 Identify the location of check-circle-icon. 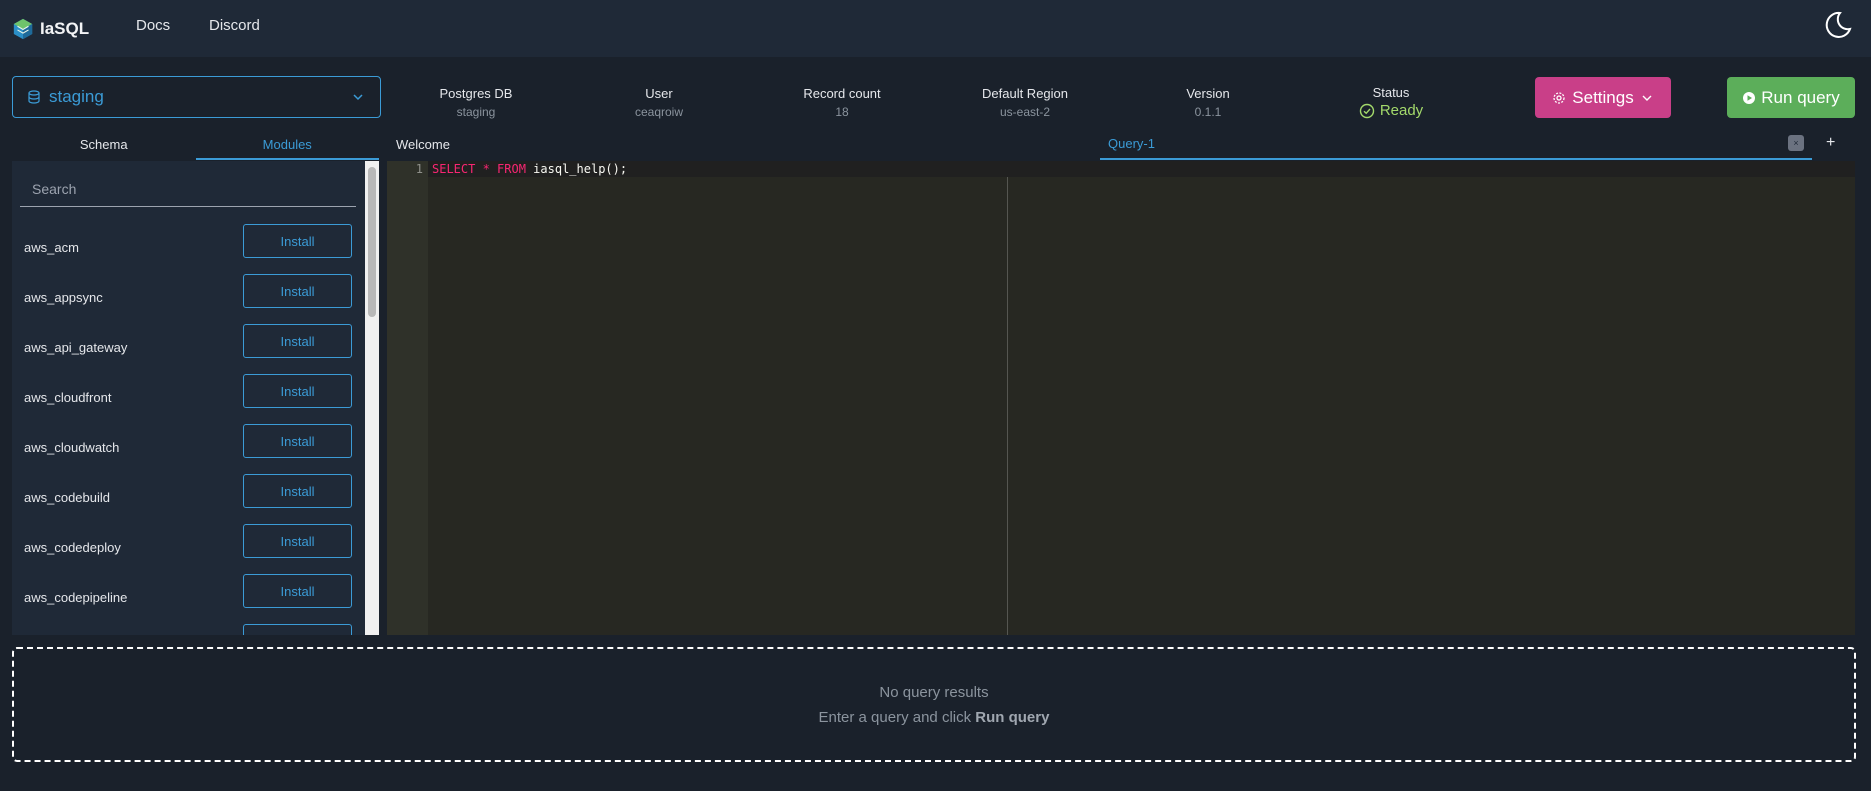
(1367, 110).